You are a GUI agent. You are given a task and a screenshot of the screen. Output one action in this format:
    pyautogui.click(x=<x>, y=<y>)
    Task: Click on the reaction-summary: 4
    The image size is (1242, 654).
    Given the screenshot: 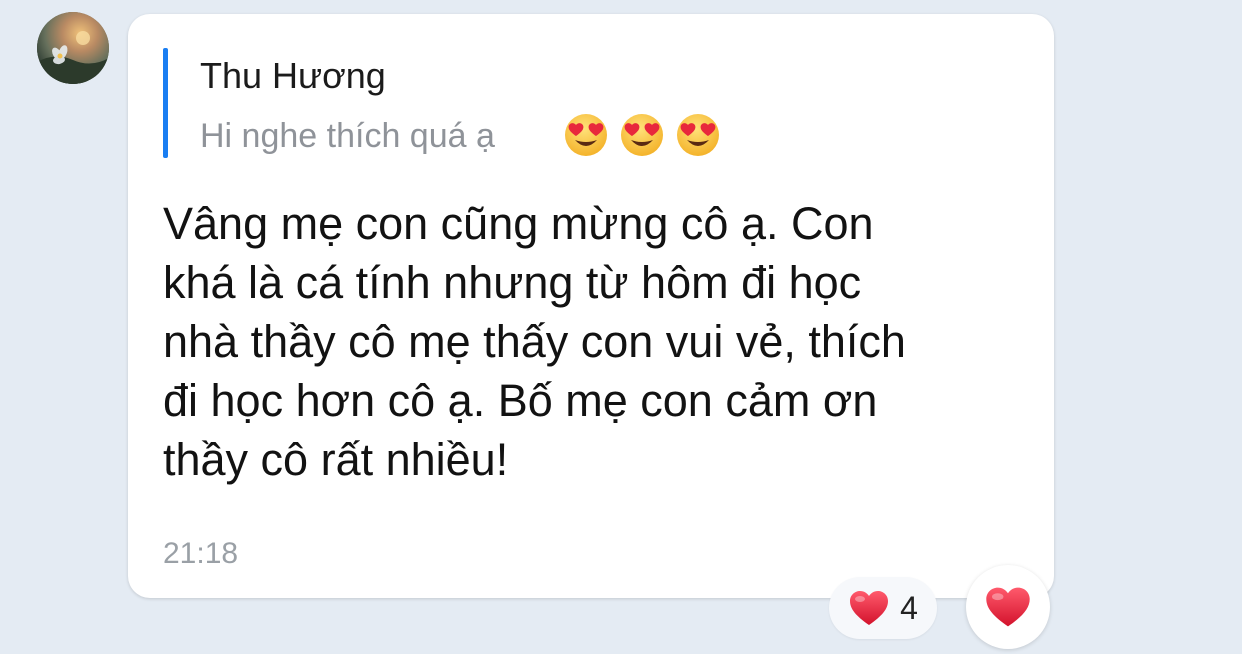 What is the action you would take?
    pyautogui.click(x=883, y=608)
    